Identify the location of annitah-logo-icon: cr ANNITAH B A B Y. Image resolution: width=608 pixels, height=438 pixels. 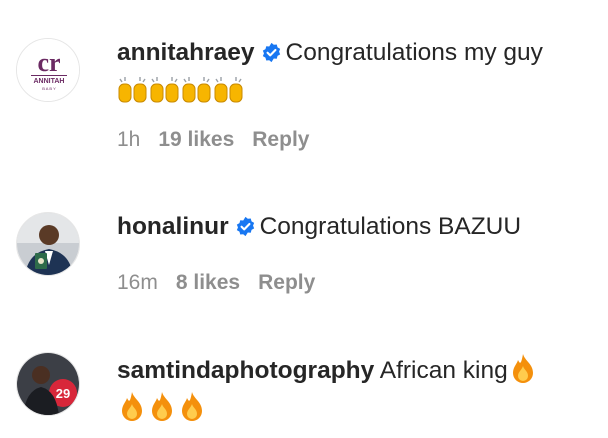
(48, 70).